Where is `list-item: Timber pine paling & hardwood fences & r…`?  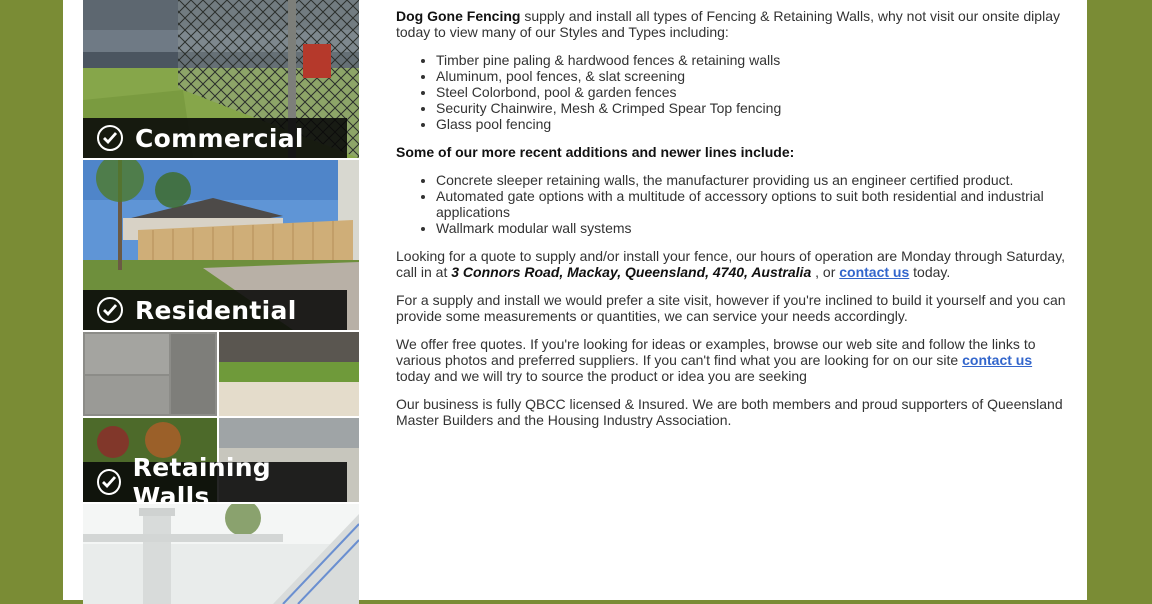 list-item: Timber pine paling & hardwood fences & r… is located at coordinates (751, 60).